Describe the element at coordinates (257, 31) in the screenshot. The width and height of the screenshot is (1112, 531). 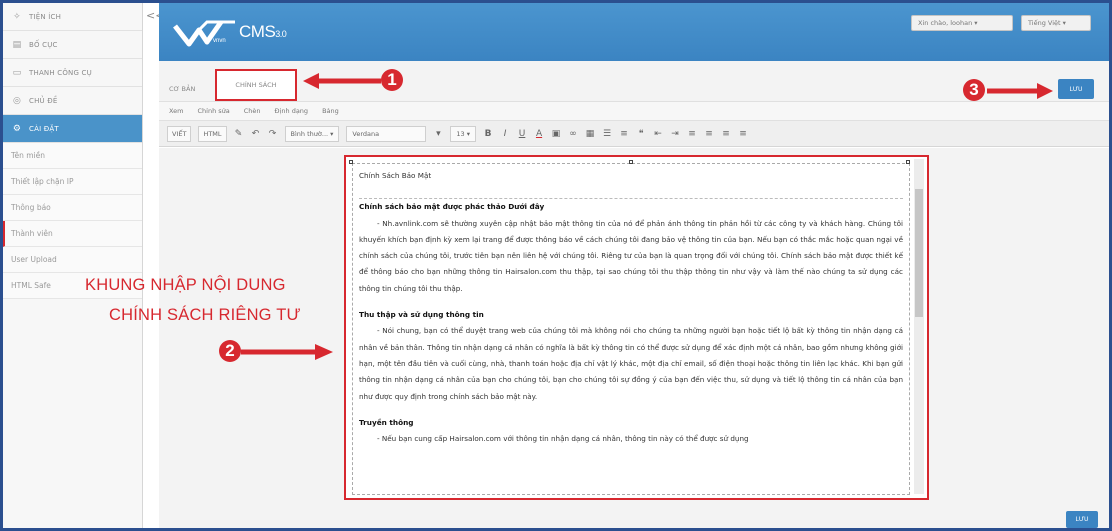
I see `logo-cms-text: CMS` at that location.